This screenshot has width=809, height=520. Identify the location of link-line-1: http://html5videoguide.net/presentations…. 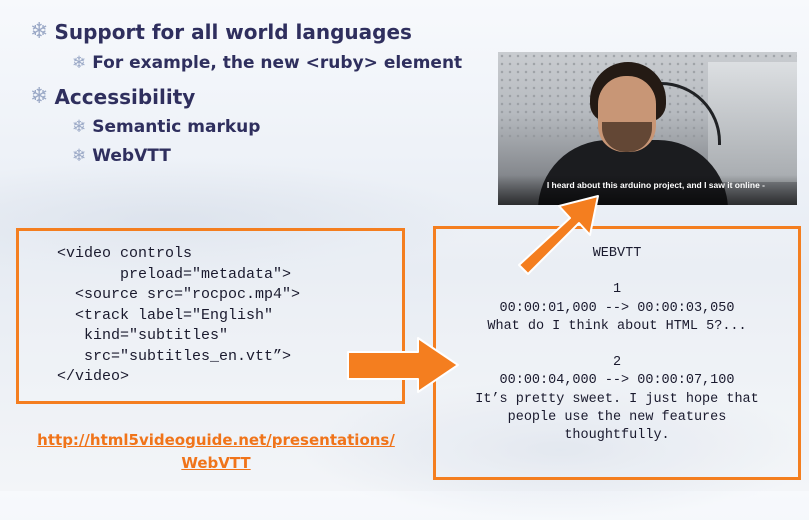
(216, 440).